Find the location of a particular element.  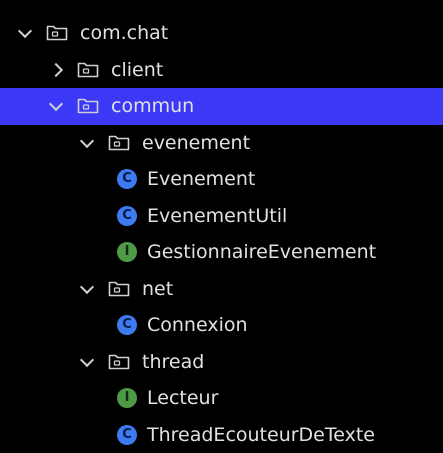

tree-row-label: commun is located at coordinates (152, 106).